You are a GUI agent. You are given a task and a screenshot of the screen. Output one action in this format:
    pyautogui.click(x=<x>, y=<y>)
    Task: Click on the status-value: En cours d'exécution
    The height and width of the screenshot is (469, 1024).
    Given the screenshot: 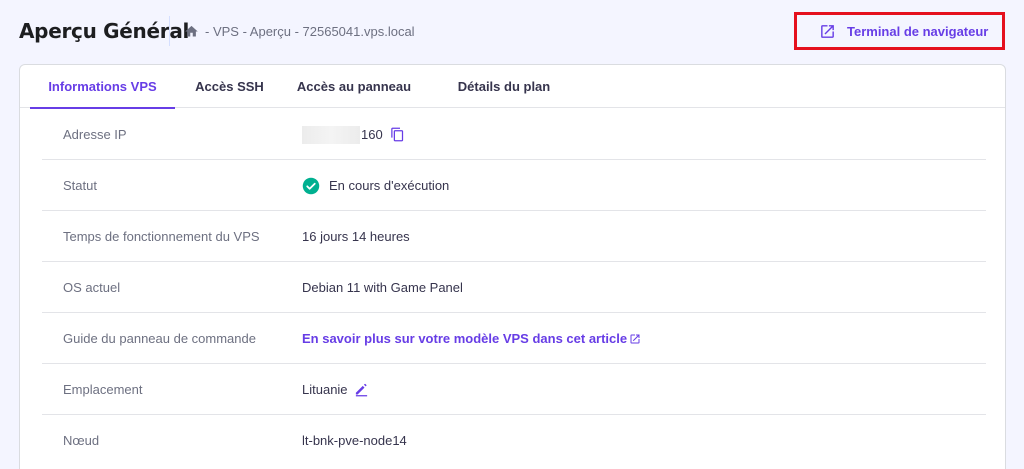 What is the action you would take?
    pyautogui.click(x=375, y=185)
    